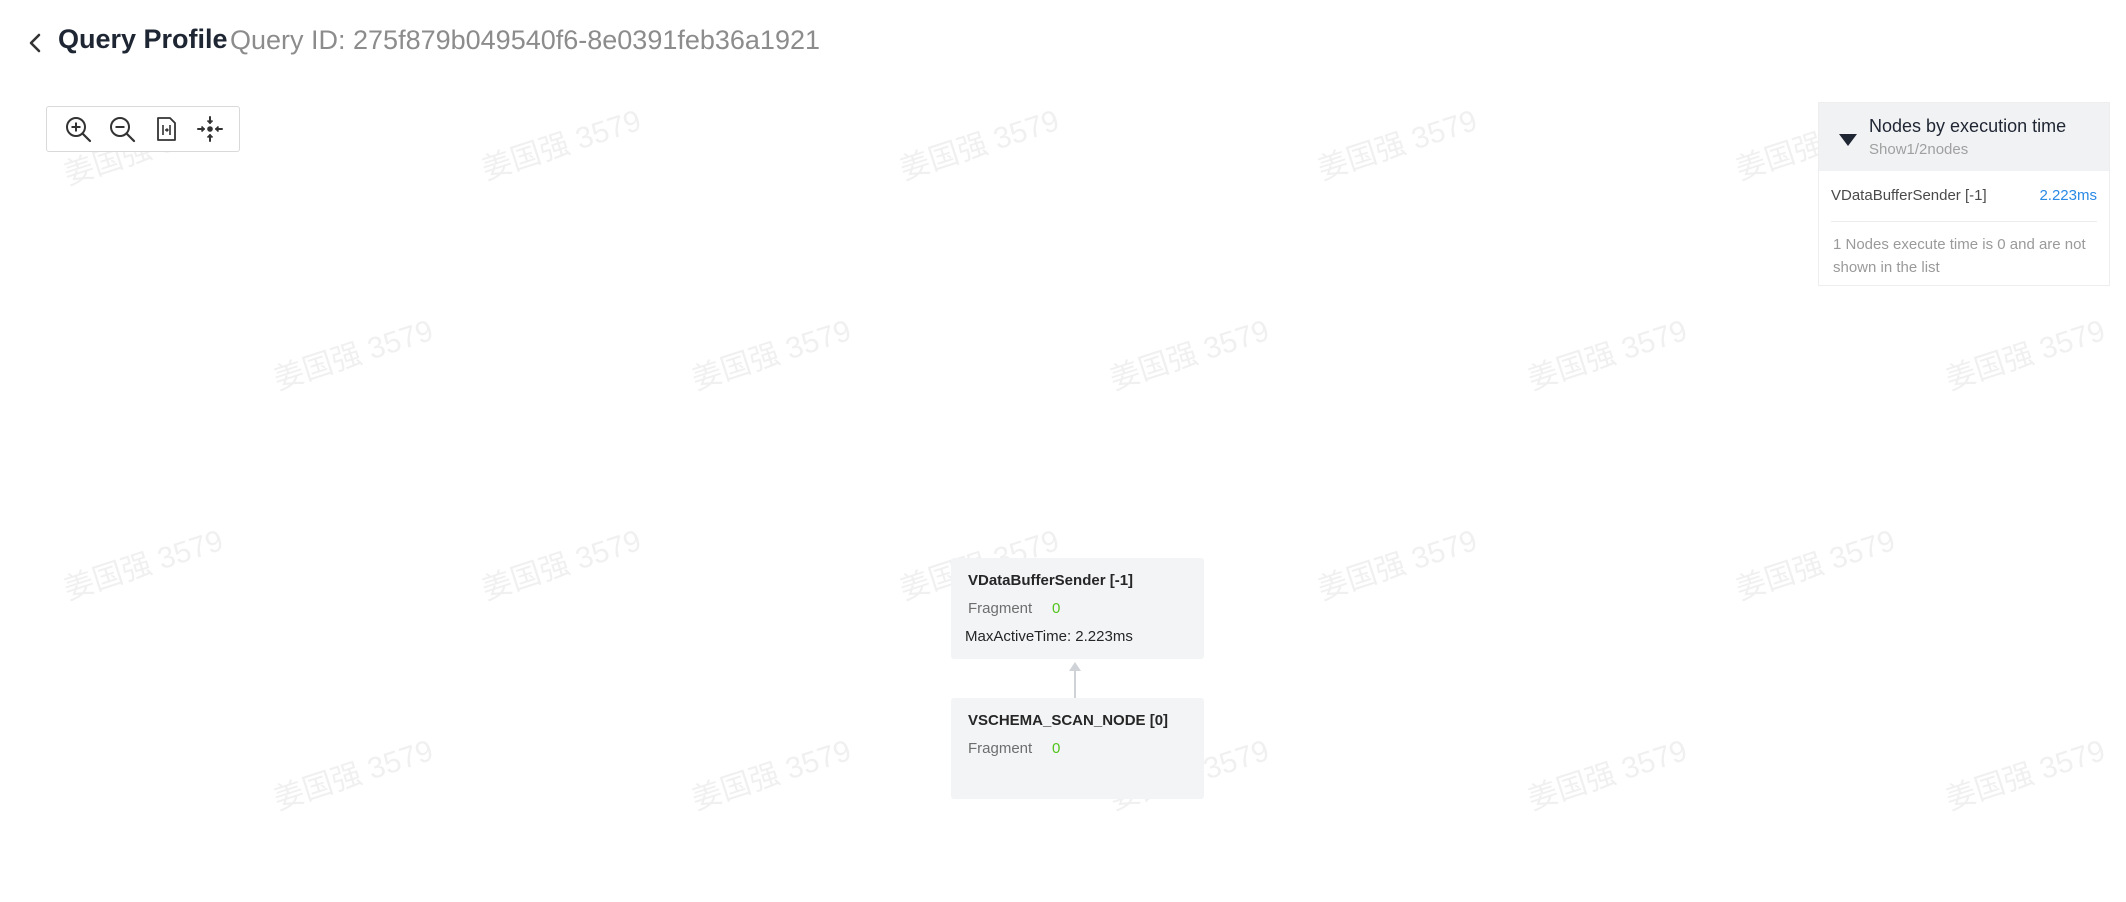 The width and height of the screenshot is (2126, 902). What do you see at coordinates (1051, 580) in the screenshot?
I see `node-title: VDataBufferSender [-1]` at bounding box center [1051, 580].